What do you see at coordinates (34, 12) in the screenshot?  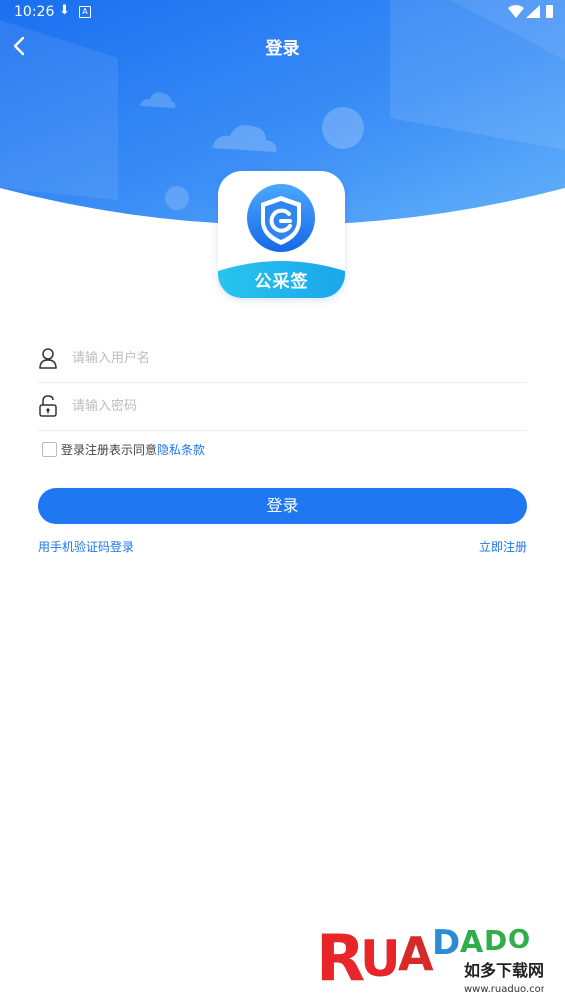 I see `status-time: 10:26` at bounding box center [34, 12].